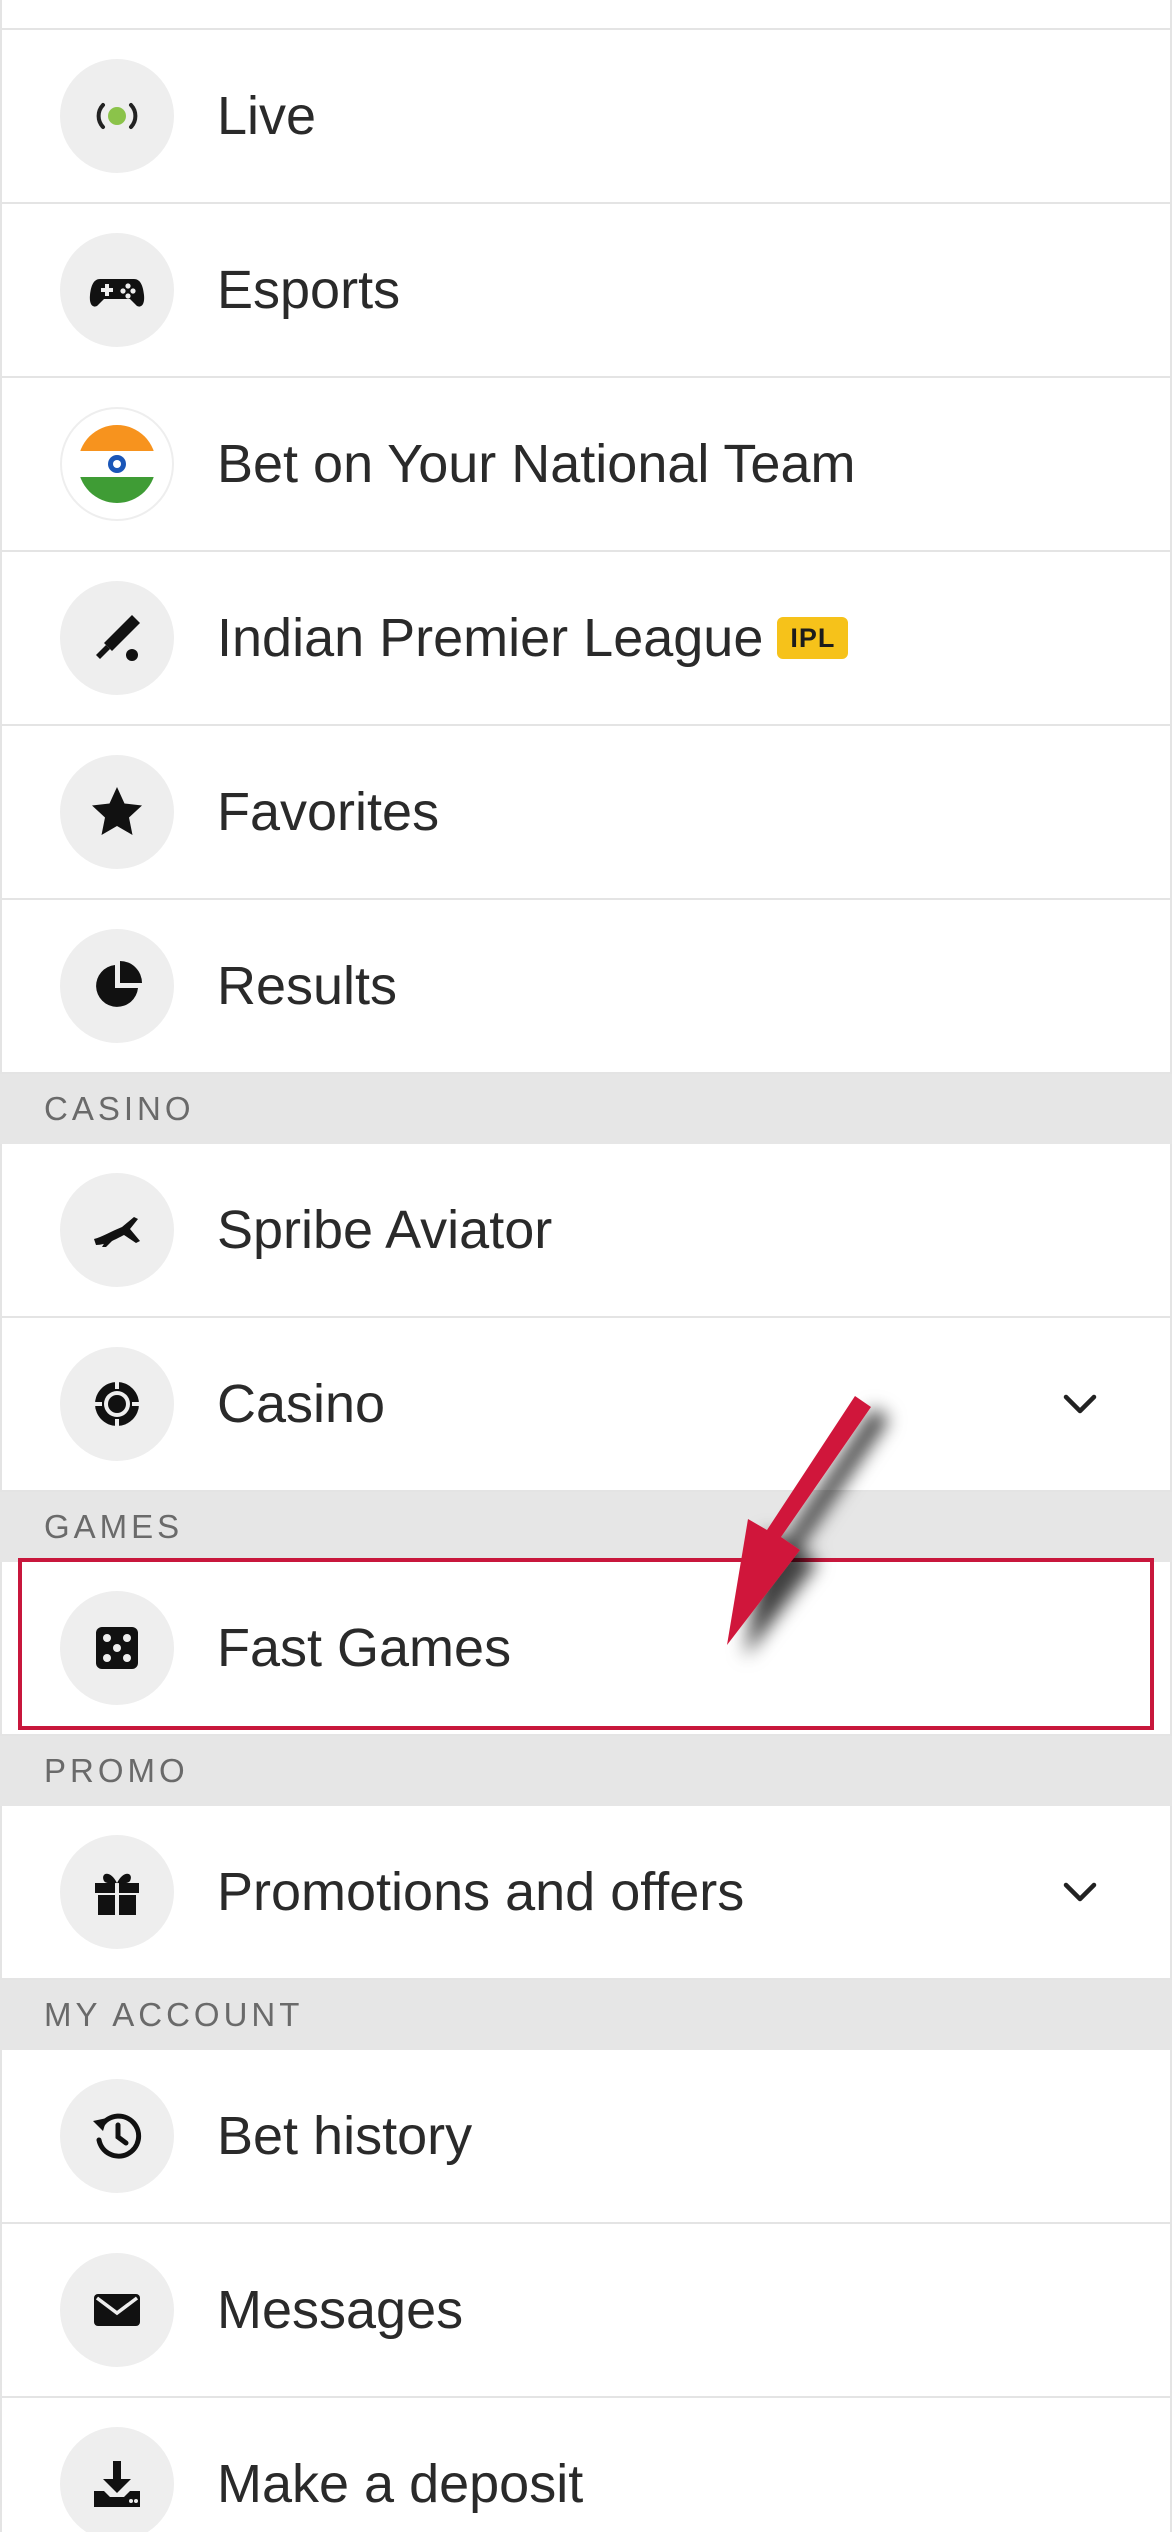 Image resolution: width=1172 pixels, height=2532 pixels. Describe the element at coordinates (586, 813) in the screenshot. I see `menu-item-favorites: Favorites` at that location.